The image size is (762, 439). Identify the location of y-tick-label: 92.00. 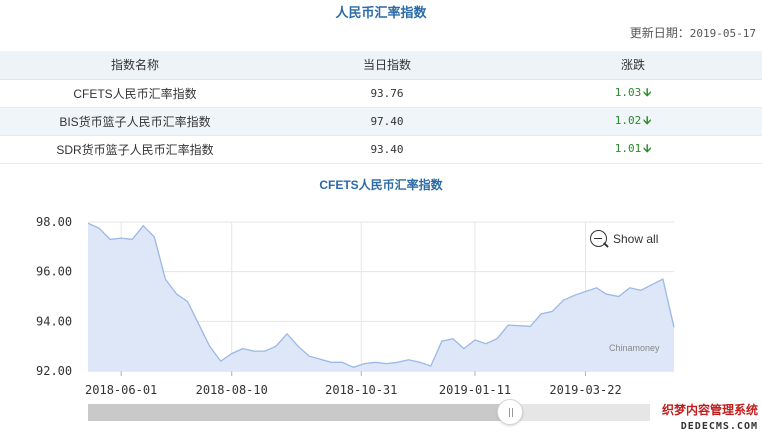
(54, 371).